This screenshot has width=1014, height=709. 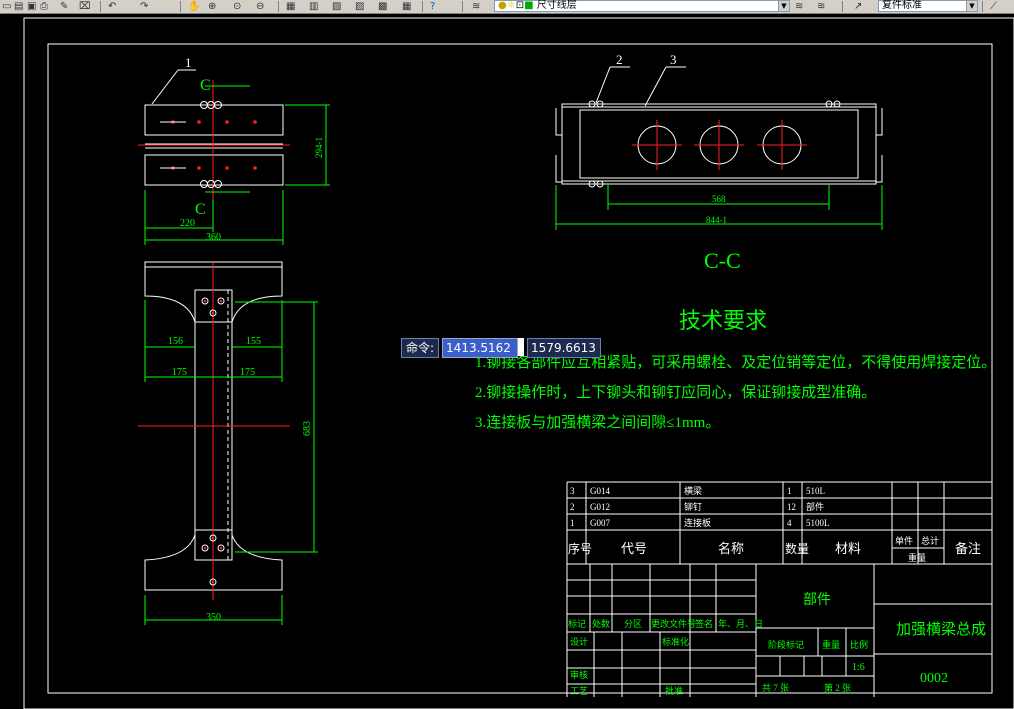 I want to click on part-2-material: 部件, so click(x=815, y=506).